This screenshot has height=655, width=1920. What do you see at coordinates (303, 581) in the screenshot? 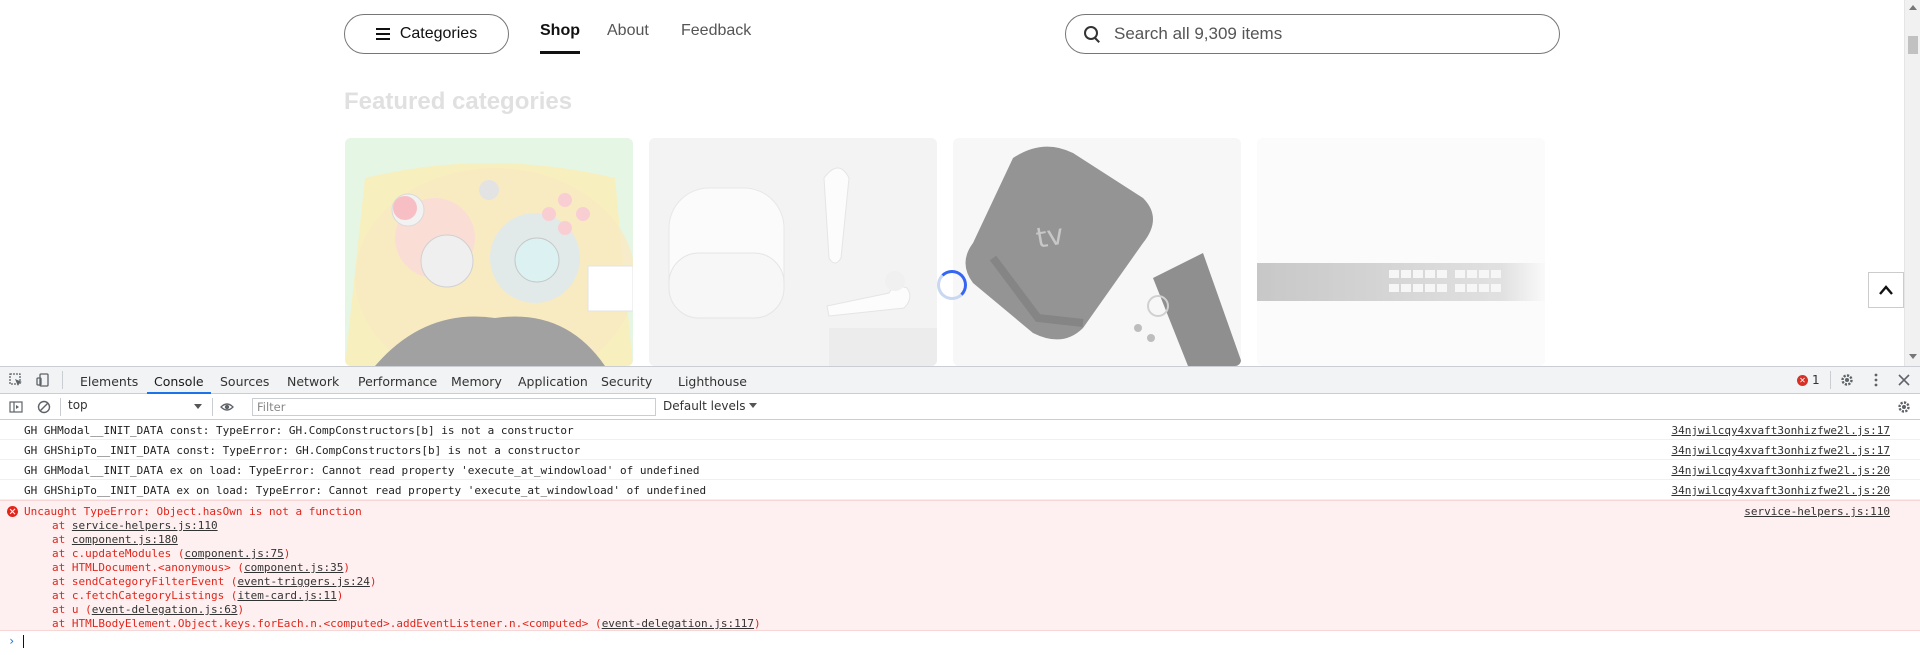
I see `stack-frame-link: event-triggers.js:24` at bounding box center [303, 581].